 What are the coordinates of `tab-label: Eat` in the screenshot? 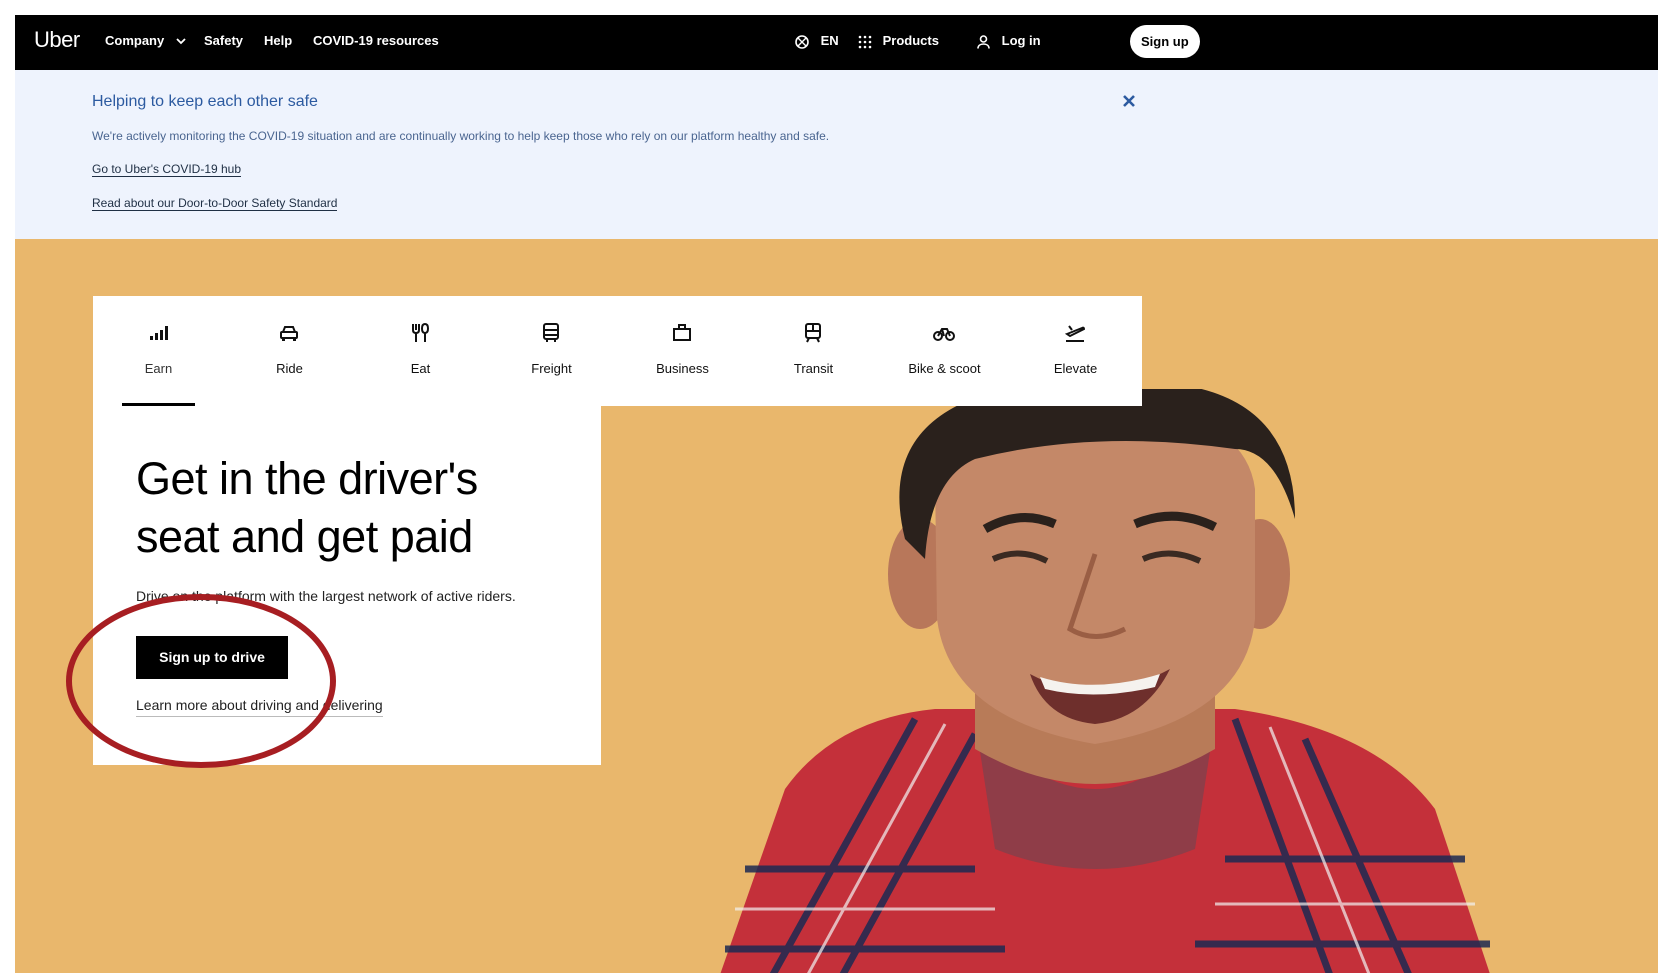 It's located at (420, 368).